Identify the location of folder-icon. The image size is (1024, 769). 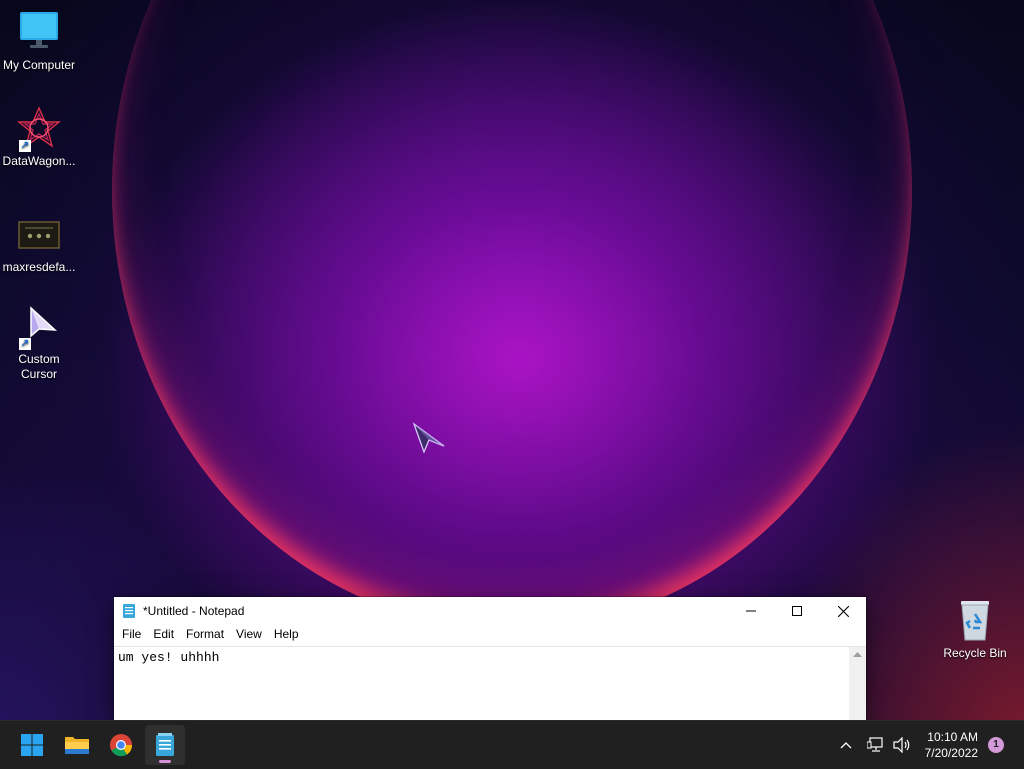
(77, 745).